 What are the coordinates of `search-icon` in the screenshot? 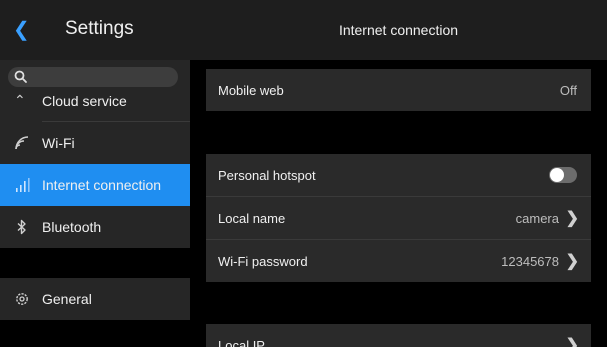 It's located at (20, 76).